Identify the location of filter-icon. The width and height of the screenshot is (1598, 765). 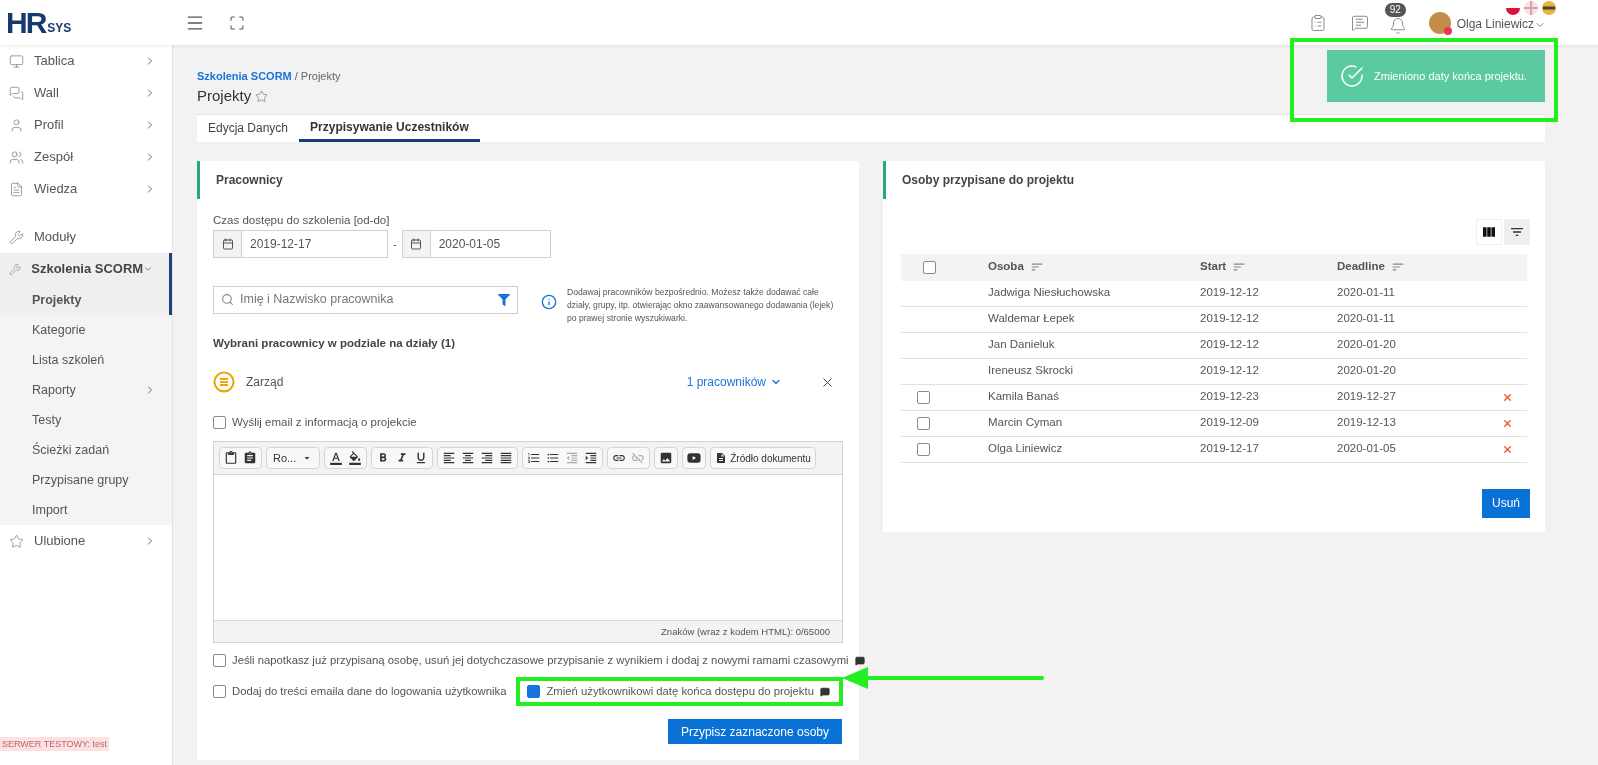
(504, 299).